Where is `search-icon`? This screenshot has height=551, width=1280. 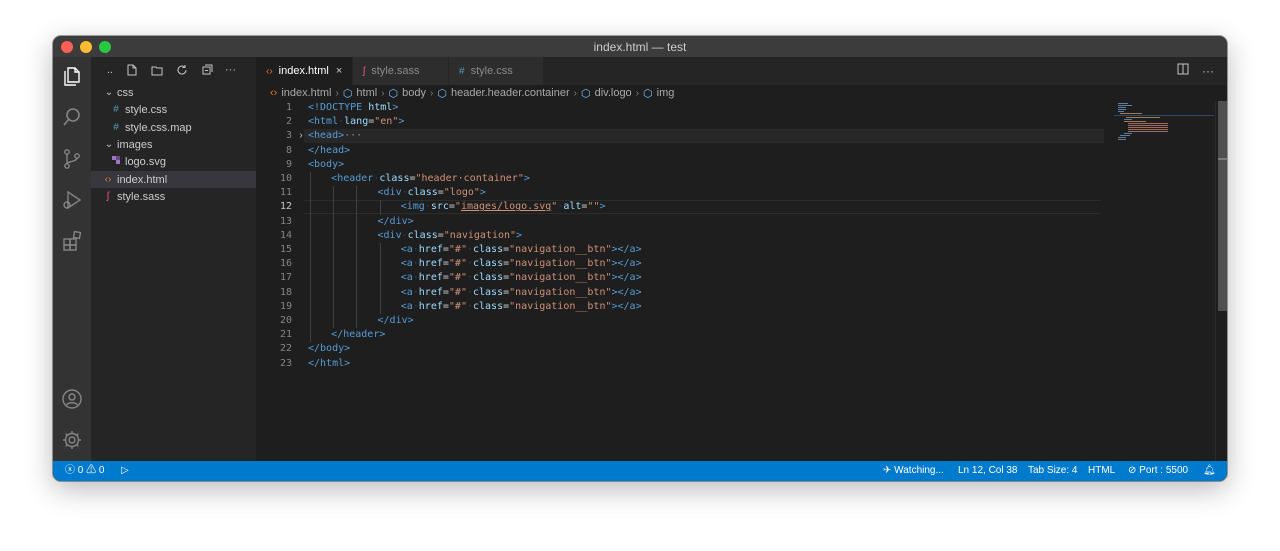 search-icon is located at coordinates (71, 117).